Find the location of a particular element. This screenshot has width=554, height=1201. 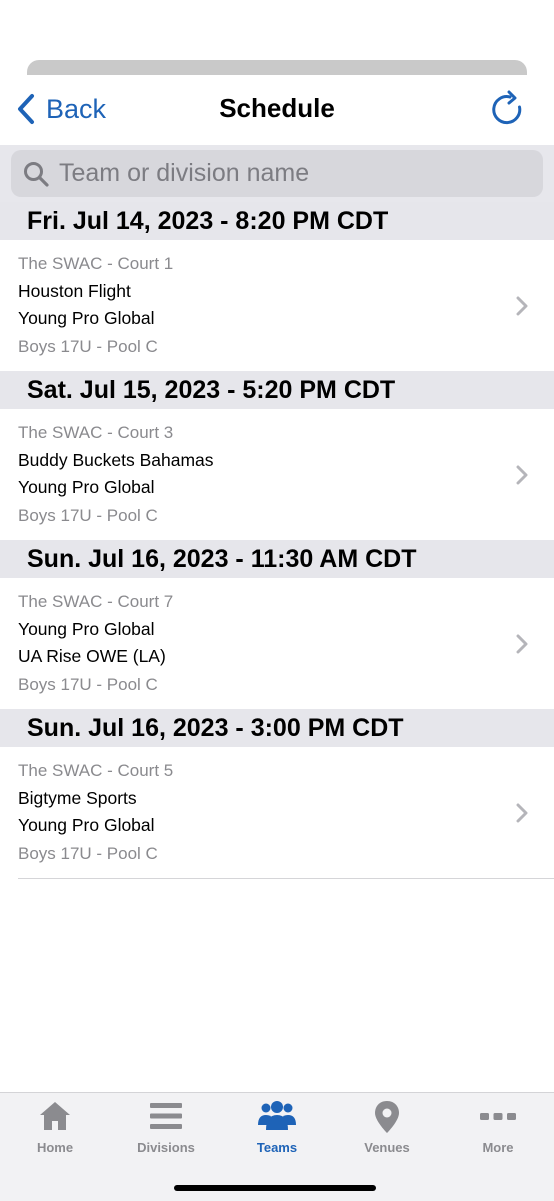

date-section-header: Sun. Jul 16, 2023 - 3:00 PM CDT is located at coordinates (277, 728).